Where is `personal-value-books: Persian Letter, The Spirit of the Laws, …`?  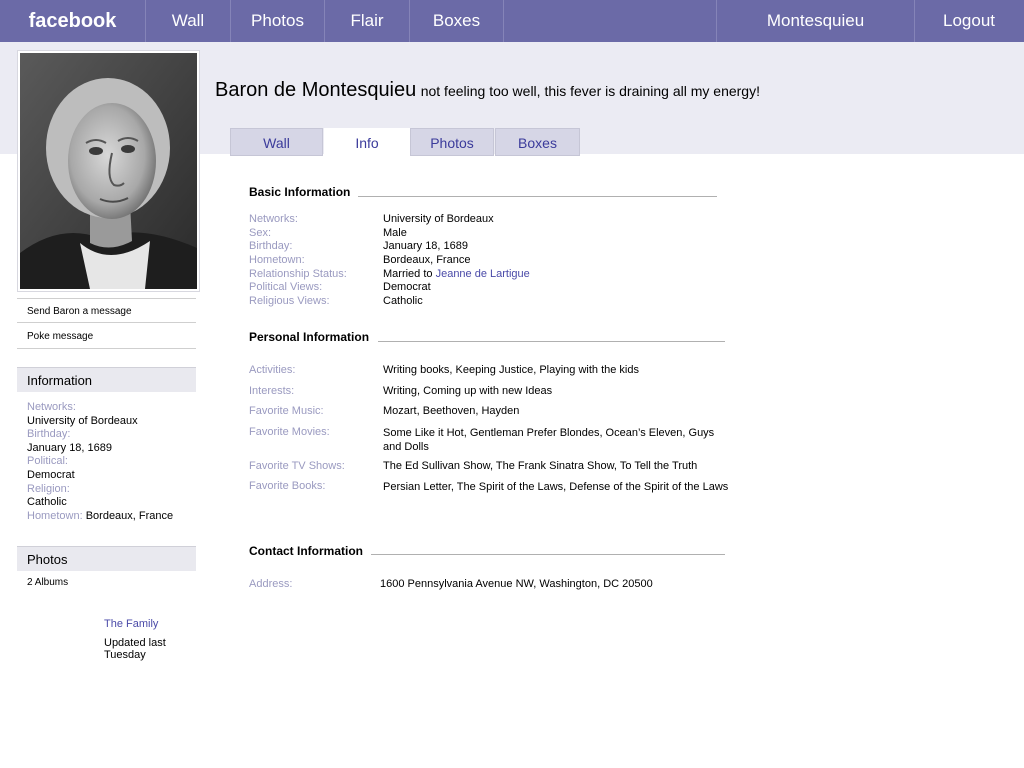
personal-value-books: Persian Letter, The Spirit of the Laws, … is located at coordinates (556, 487).